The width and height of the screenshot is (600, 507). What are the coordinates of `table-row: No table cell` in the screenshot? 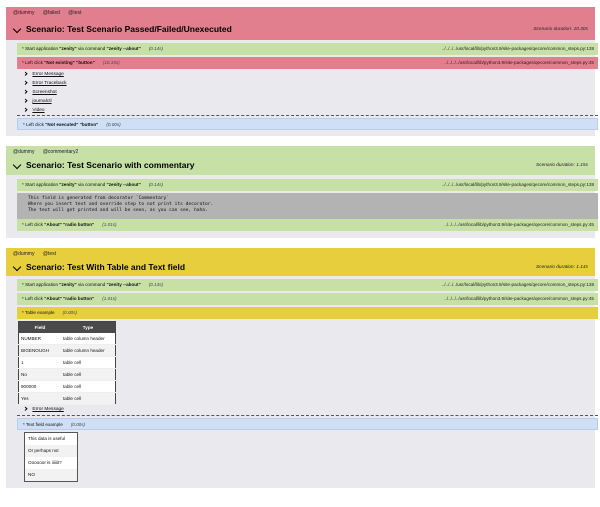 It's located at (67, 374).